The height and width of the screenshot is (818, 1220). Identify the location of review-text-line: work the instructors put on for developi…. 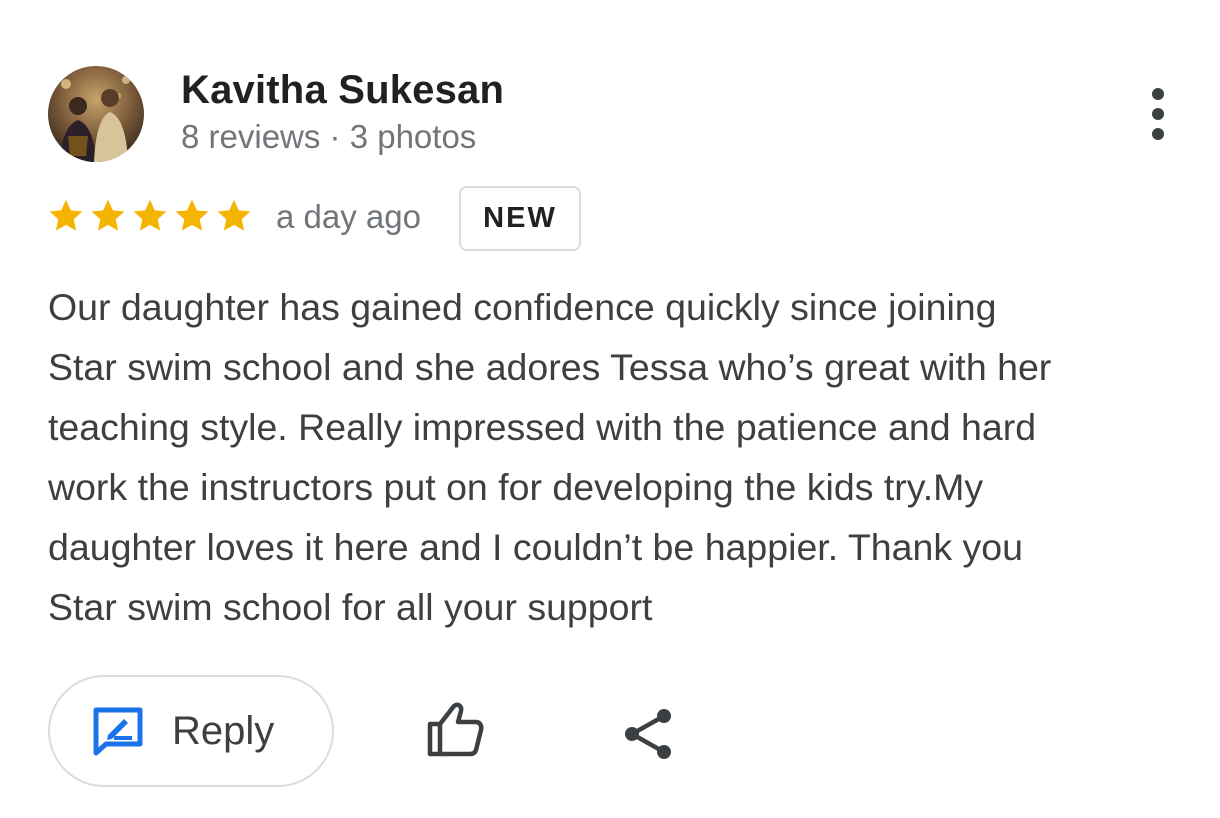
(516, 487).